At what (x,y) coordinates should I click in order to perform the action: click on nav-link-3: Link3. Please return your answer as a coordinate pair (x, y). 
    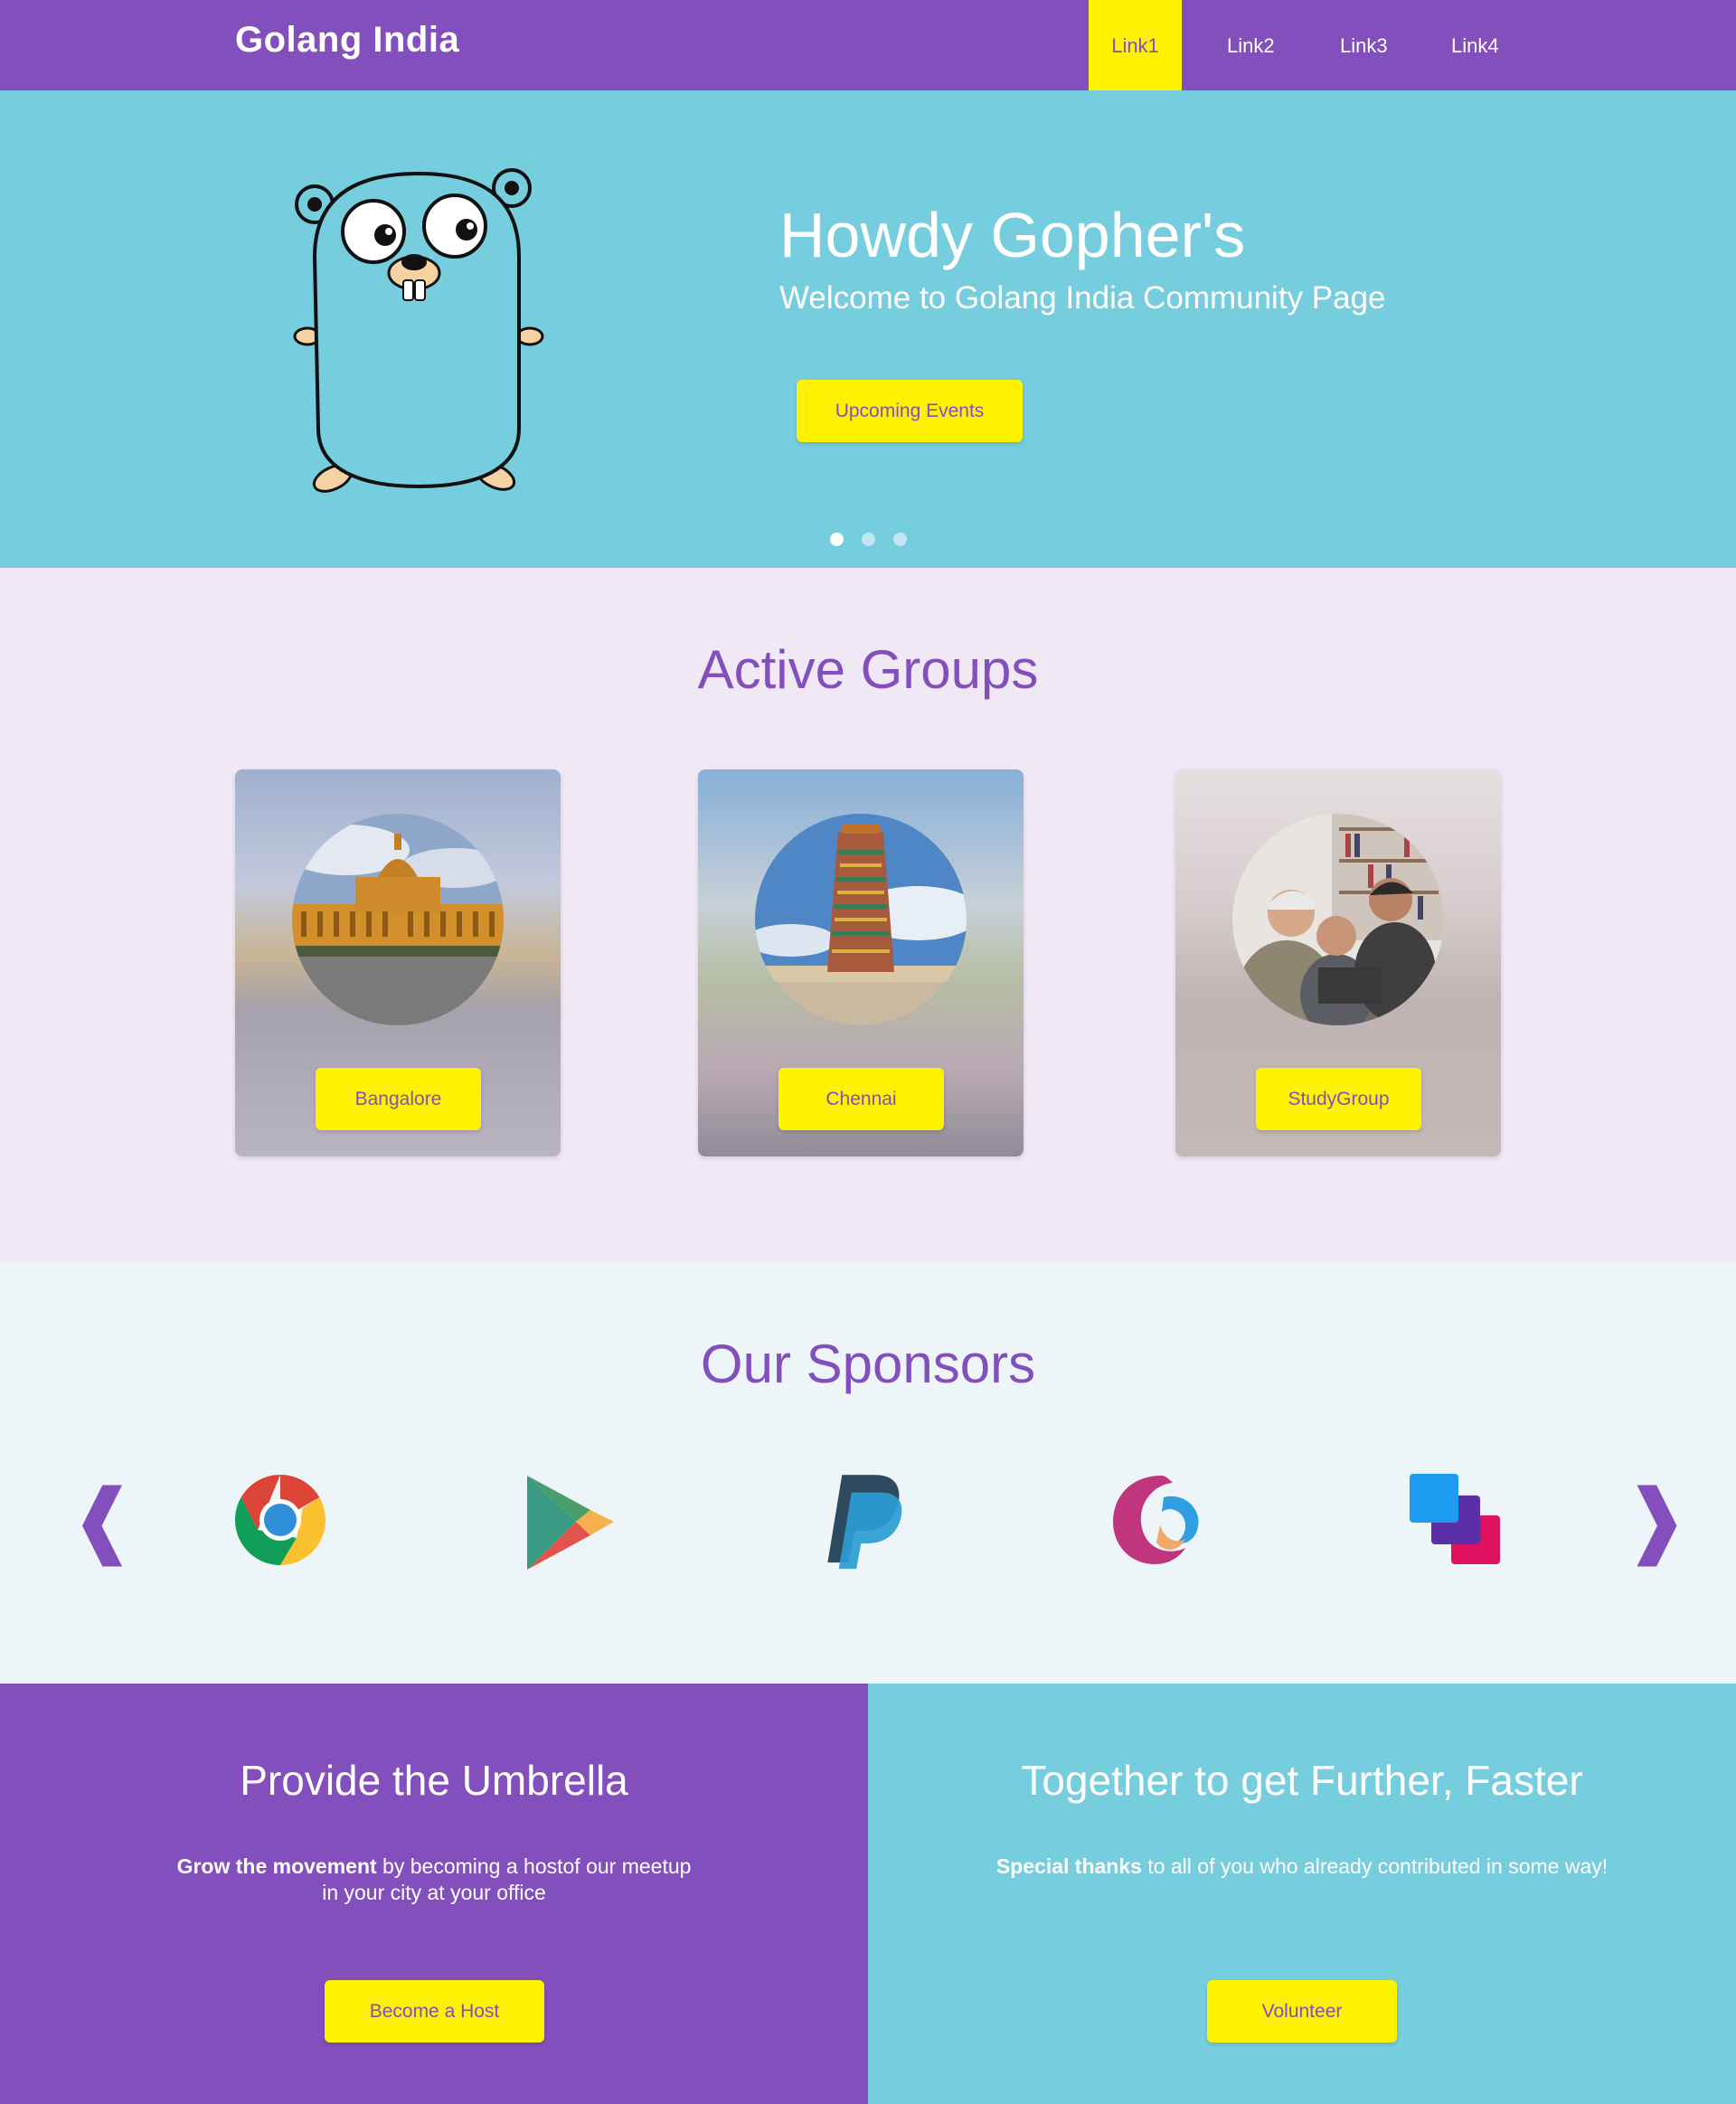
    Looking at the image, I should click on (1371, 45).